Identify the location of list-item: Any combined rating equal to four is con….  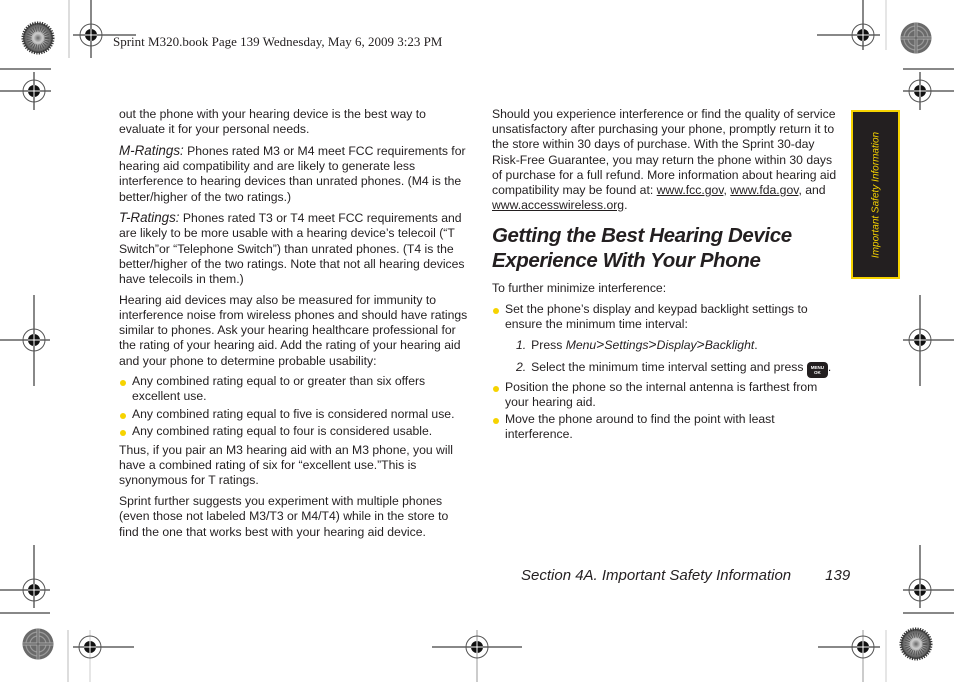
(295, 431).